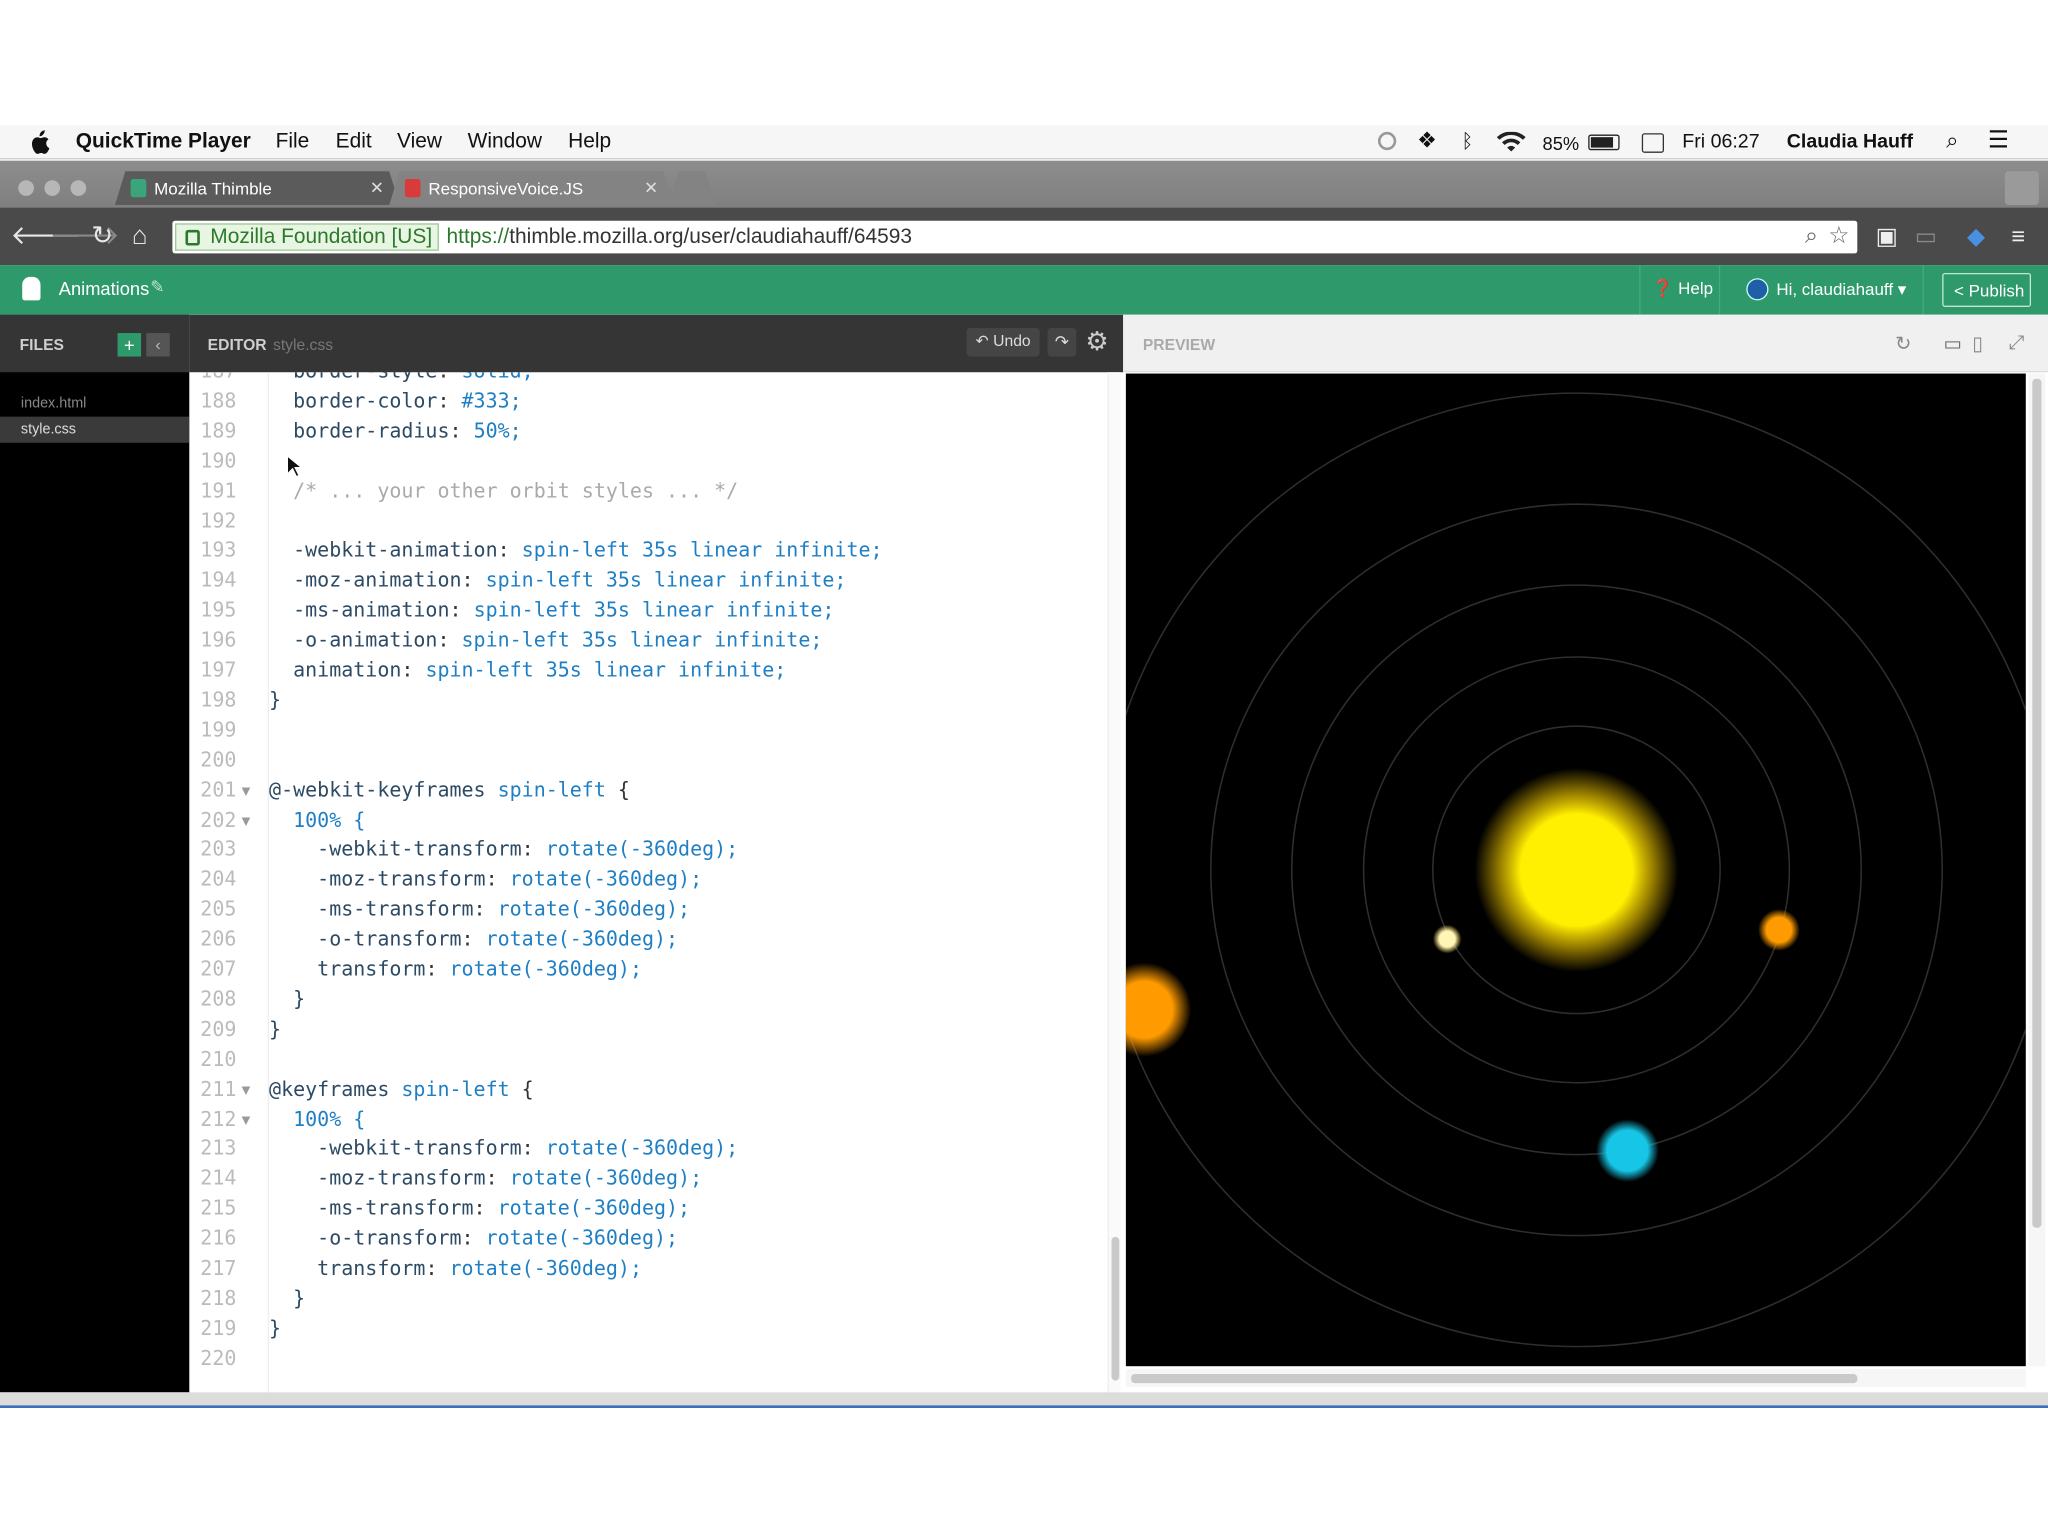  I want to click on preview-horizontal-scrollbar, so click(1575, 1378).